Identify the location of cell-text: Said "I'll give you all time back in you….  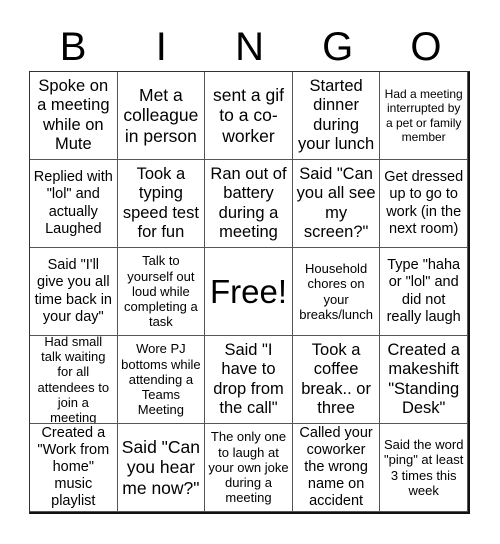
(73, 291).